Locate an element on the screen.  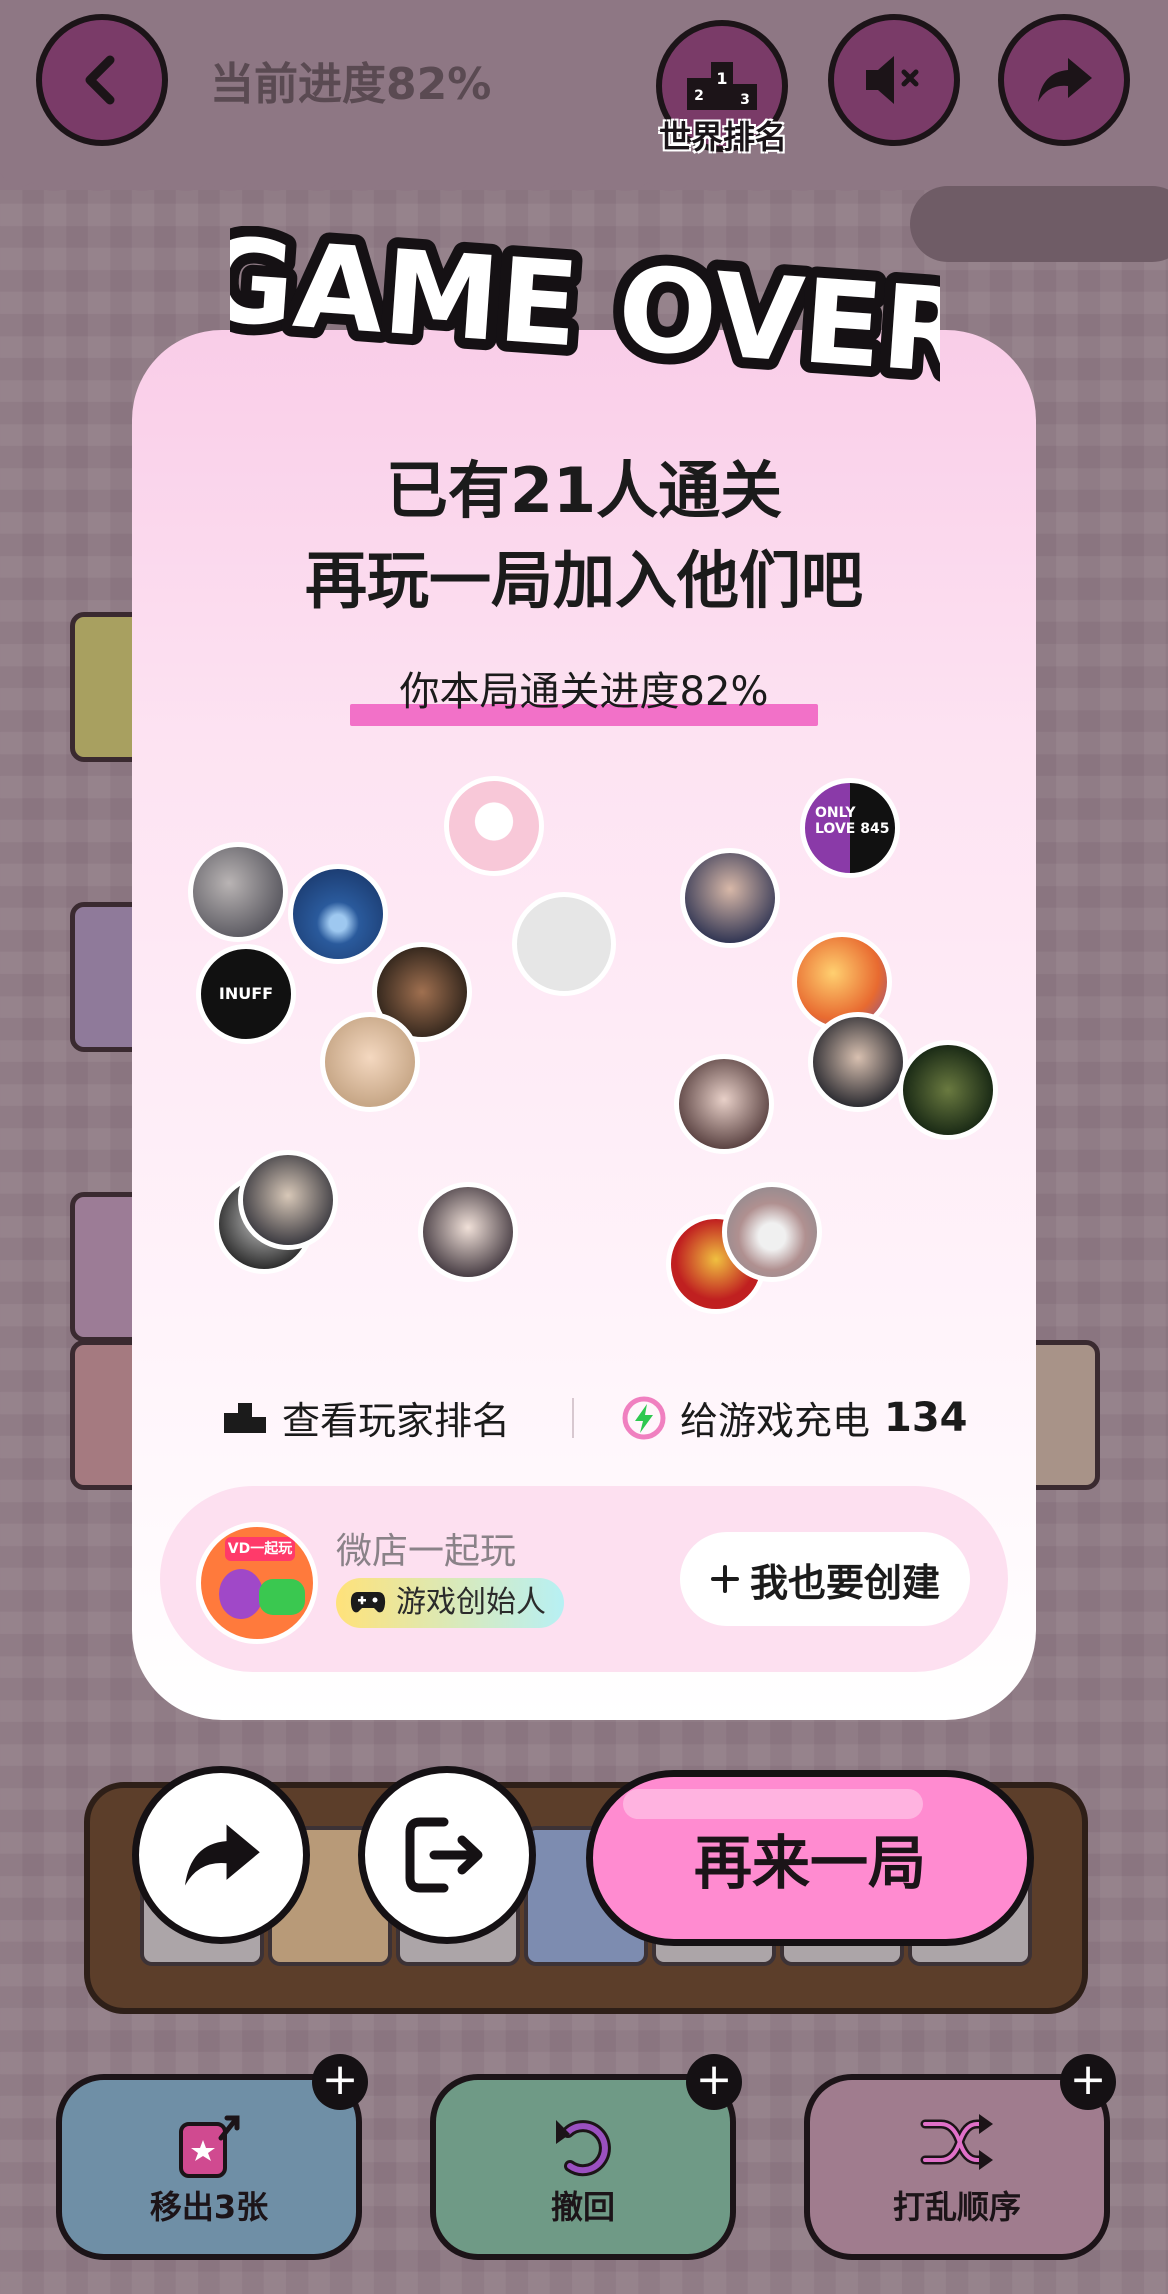
cards-remove-icon is located at coordinates (209, 2146).